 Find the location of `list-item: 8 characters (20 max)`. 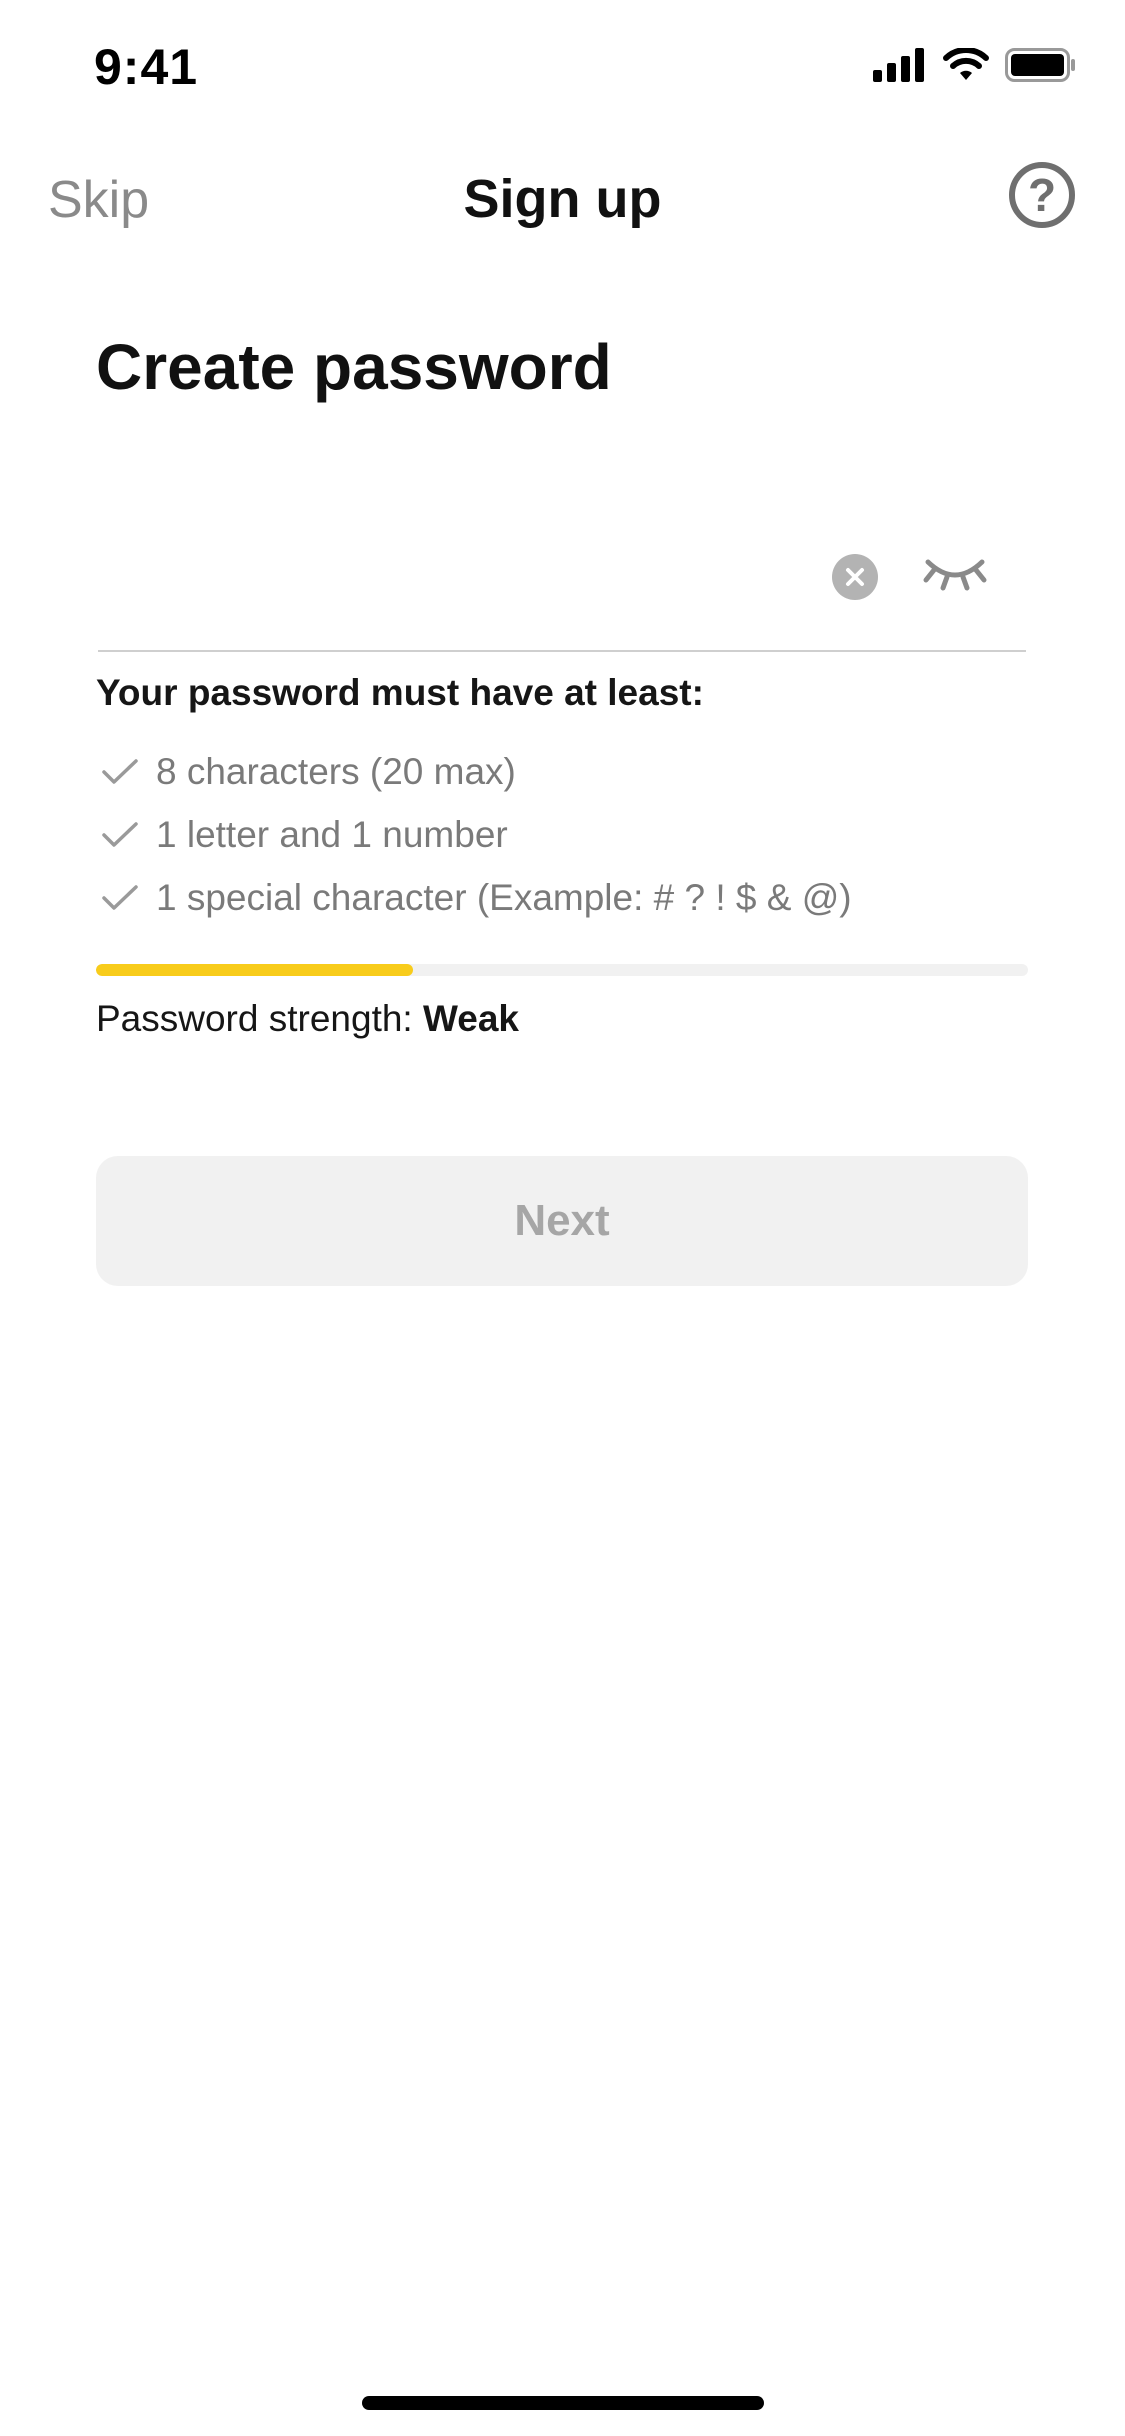

list-item: 8 characters (20 max) is located at coordinates (476, 771).